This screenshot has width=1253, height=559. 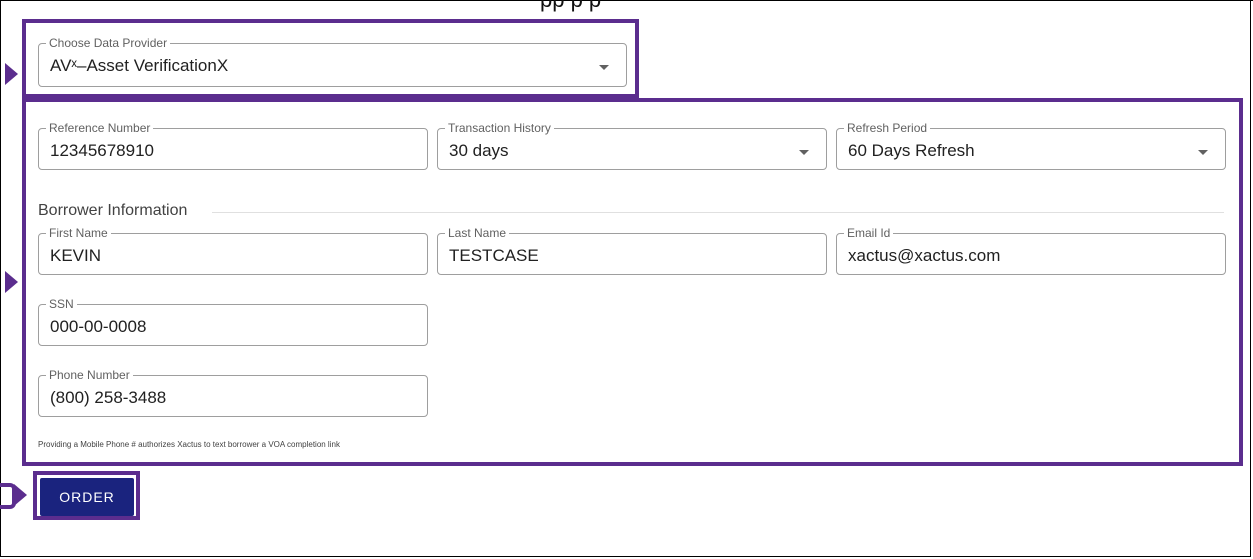 What do you see at coordinates (108, 397) in the screenshot?
I see `phone-number-value: (800) 258-3488` at bounding box center [108, 397].